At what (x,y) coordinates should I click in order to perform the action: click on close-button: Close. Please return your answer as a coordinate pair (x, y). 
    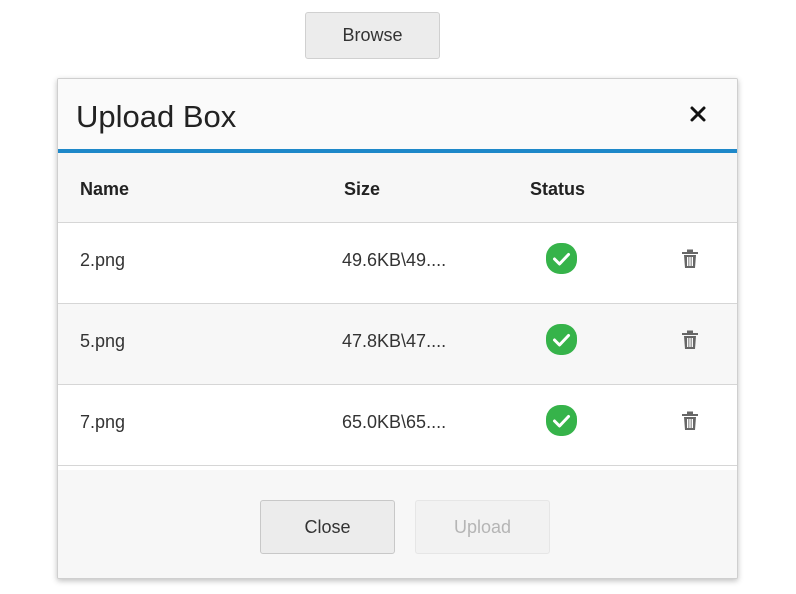
    Looking at the image, I should click on (327, 527).